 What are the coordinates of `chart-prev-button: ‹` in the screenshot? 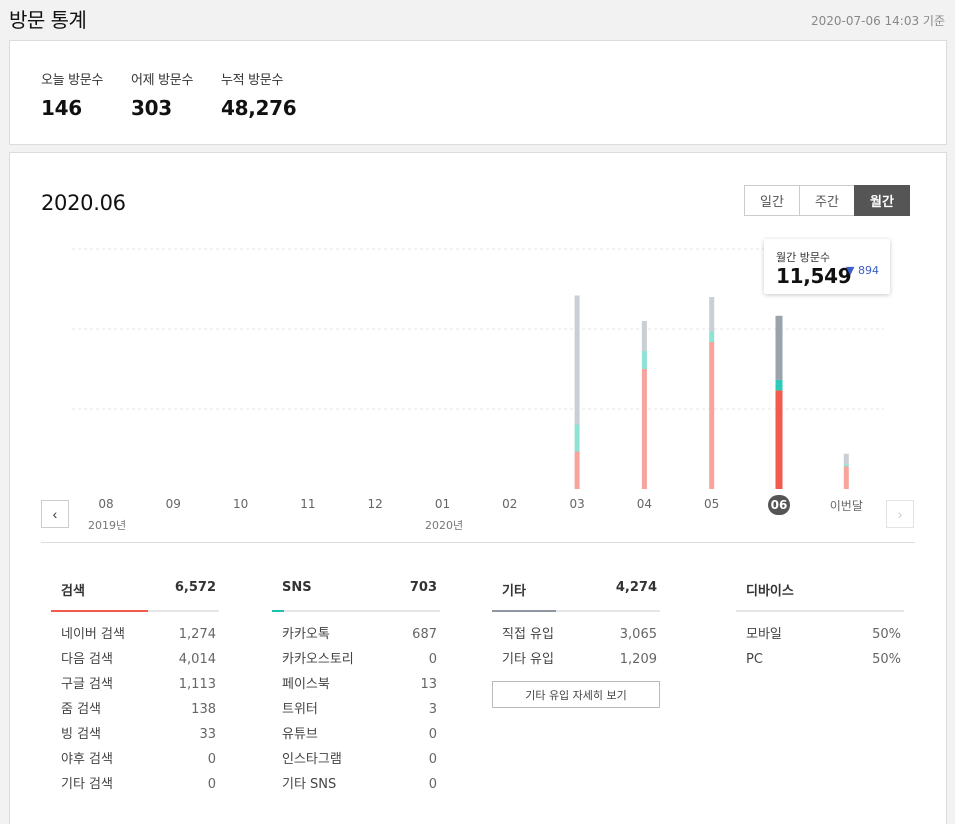 It's located at (55, 514).